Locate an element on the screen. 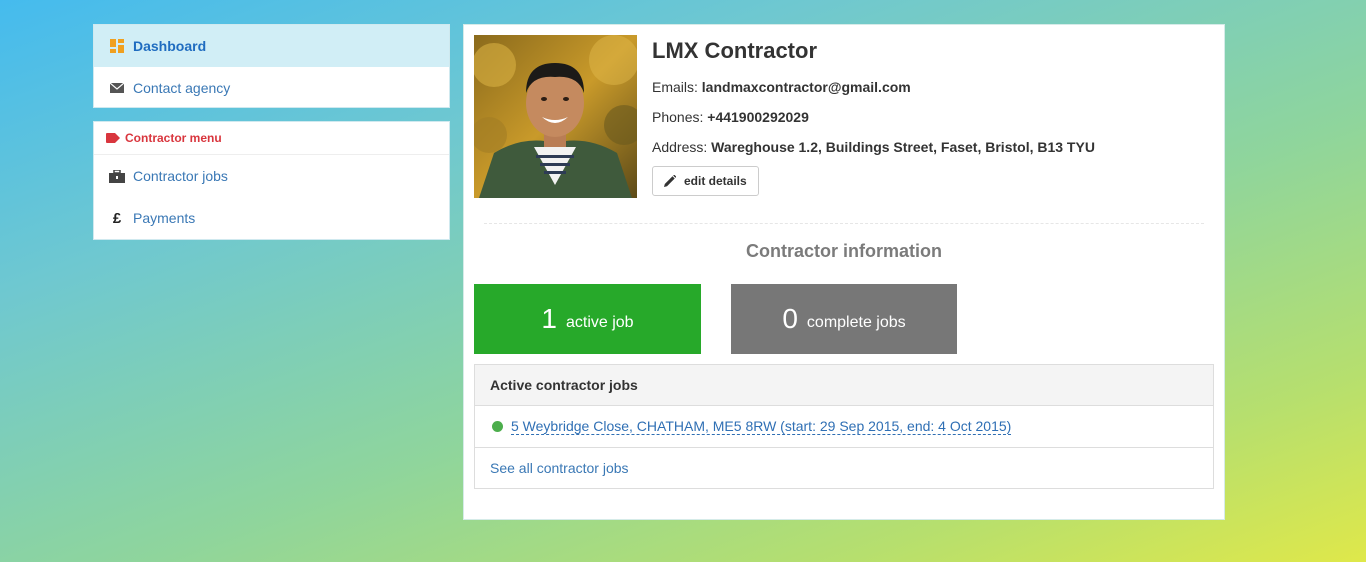  phones-label: Phones: is located at coordinates (678, 117).